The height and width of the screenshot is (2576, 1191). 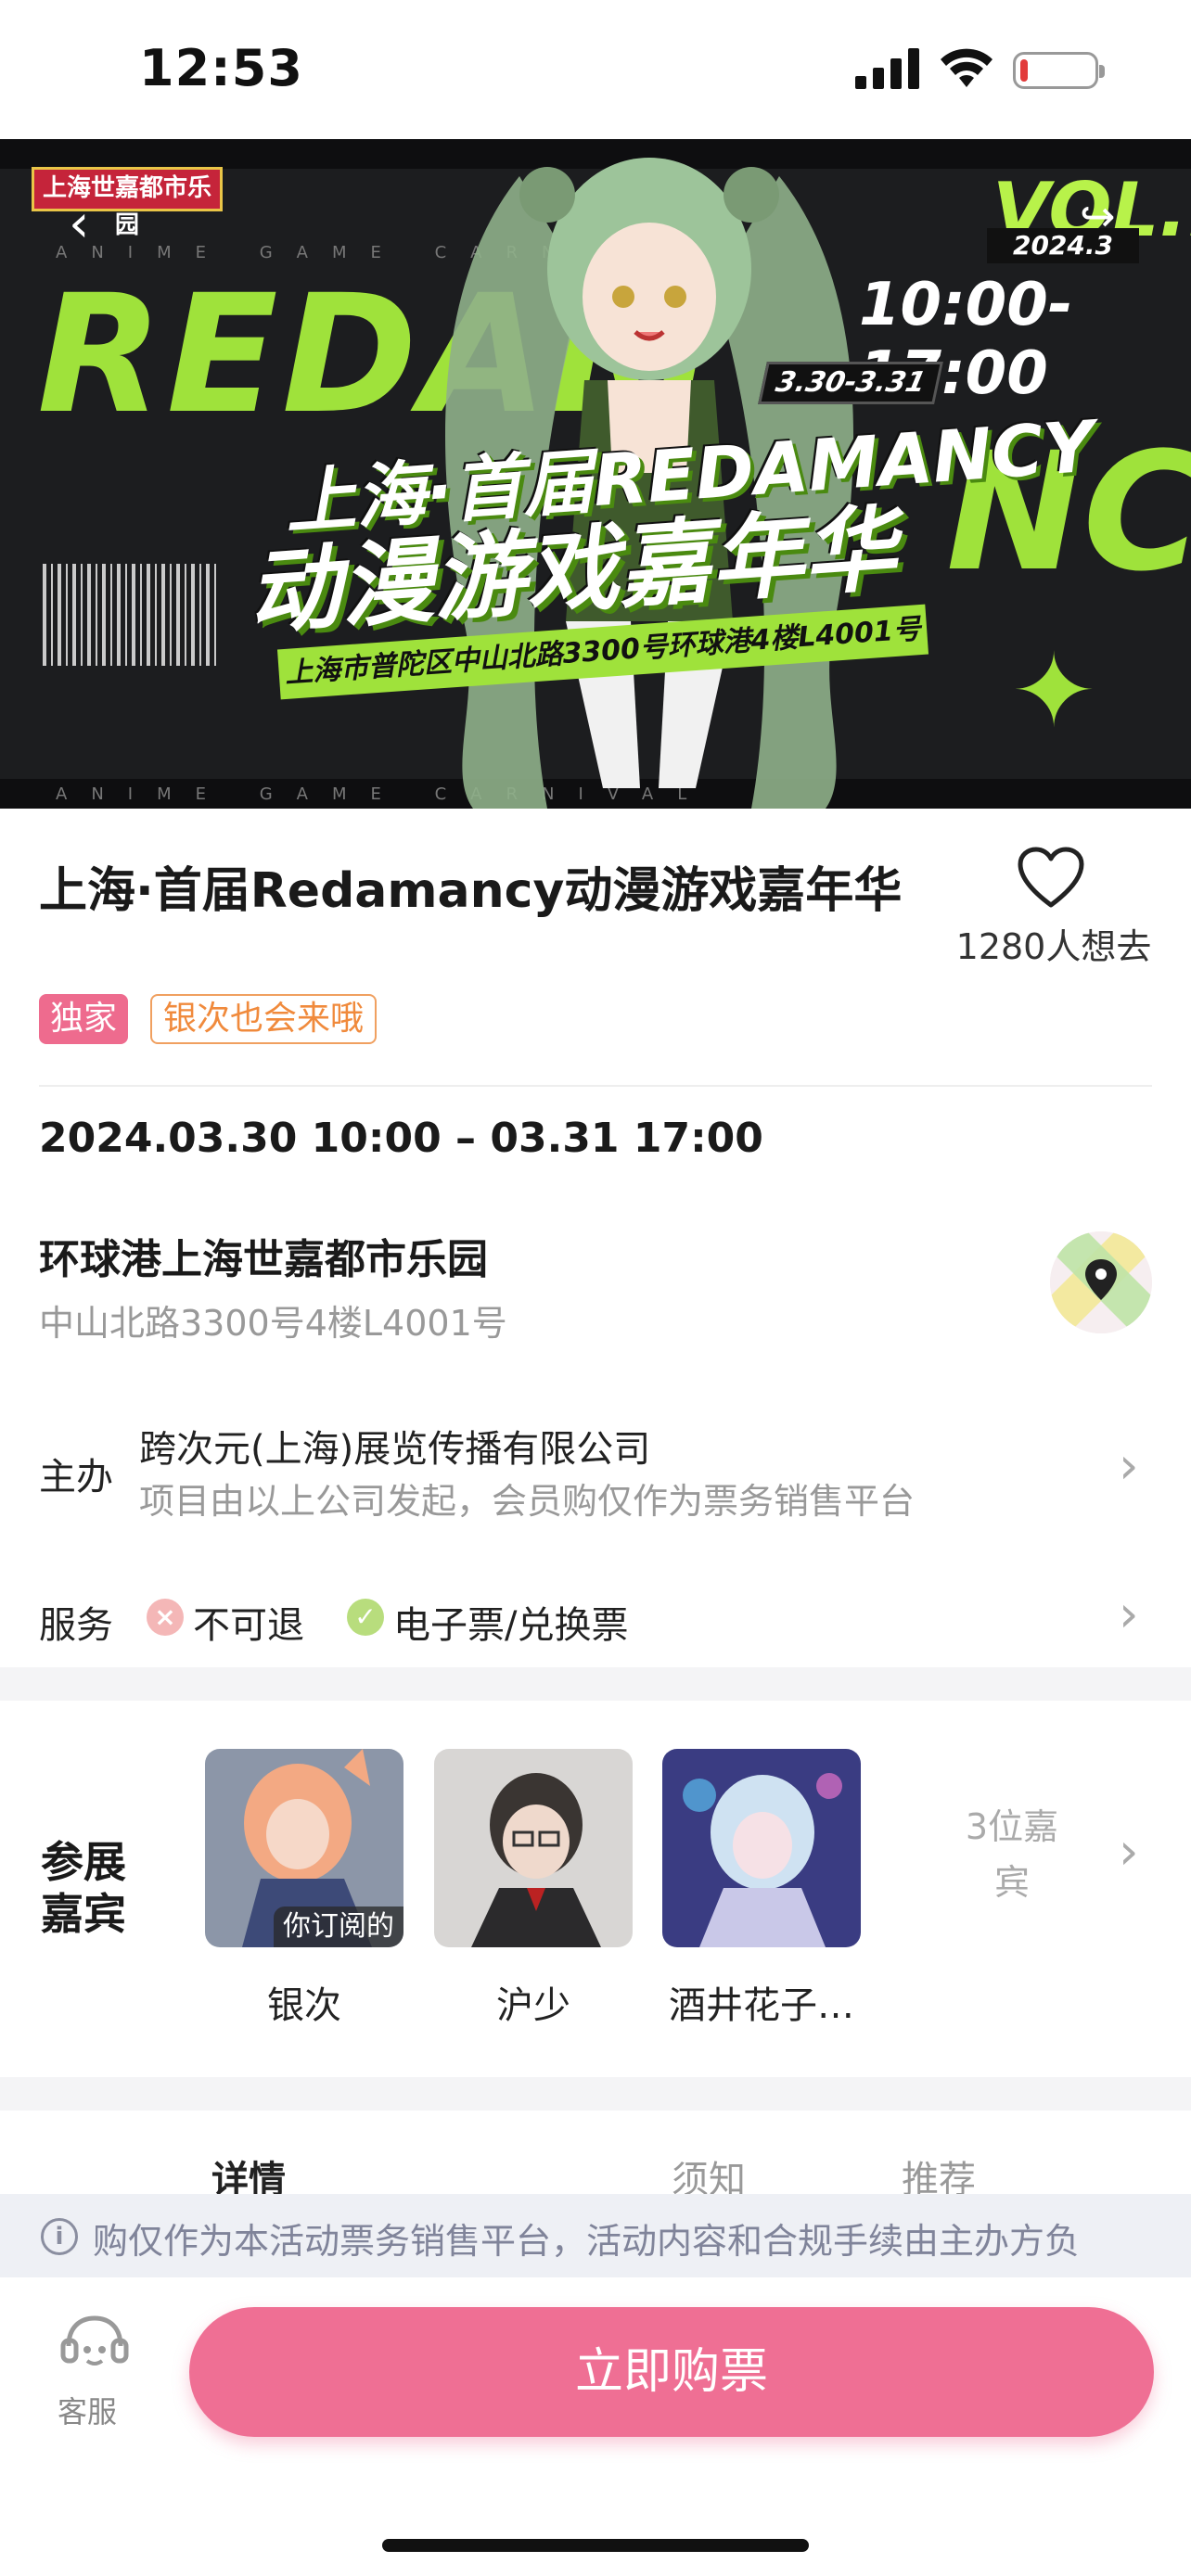 What do you see at coordinates (1129, 1852) in the screenshot?
I see `guests-chevron-icon: ›` at bounding box center [1129, 1852].